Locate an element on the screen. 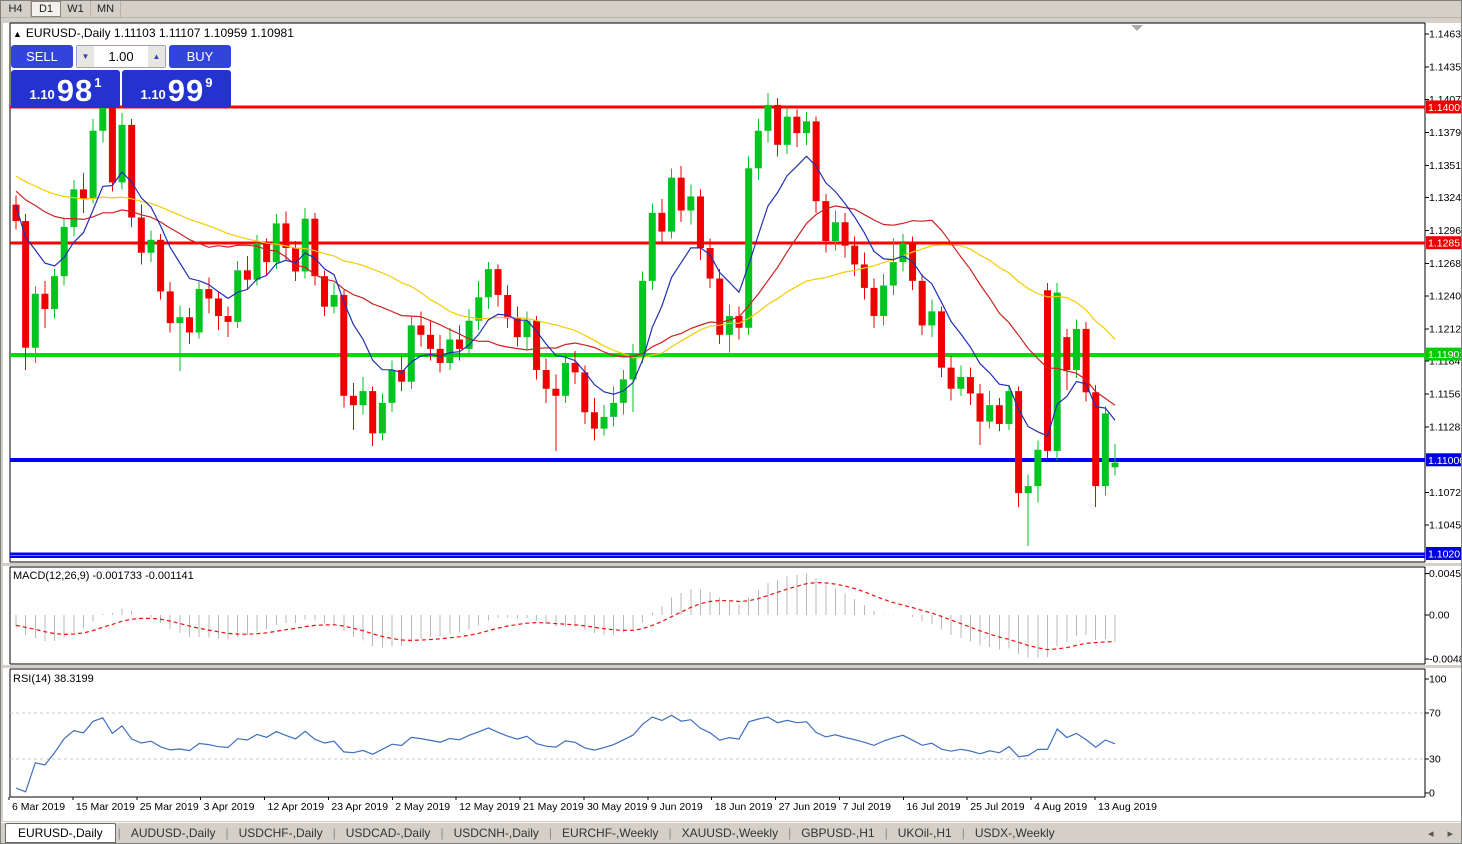 This screenshot has height=844, width=1462. svg-text: -0.004806 is located at coordinates (1445, 660).